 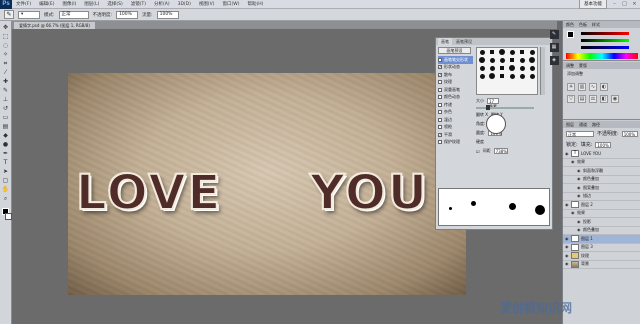 I want to click on layer-opacity-field: 100%, so click(x=629, y=133).